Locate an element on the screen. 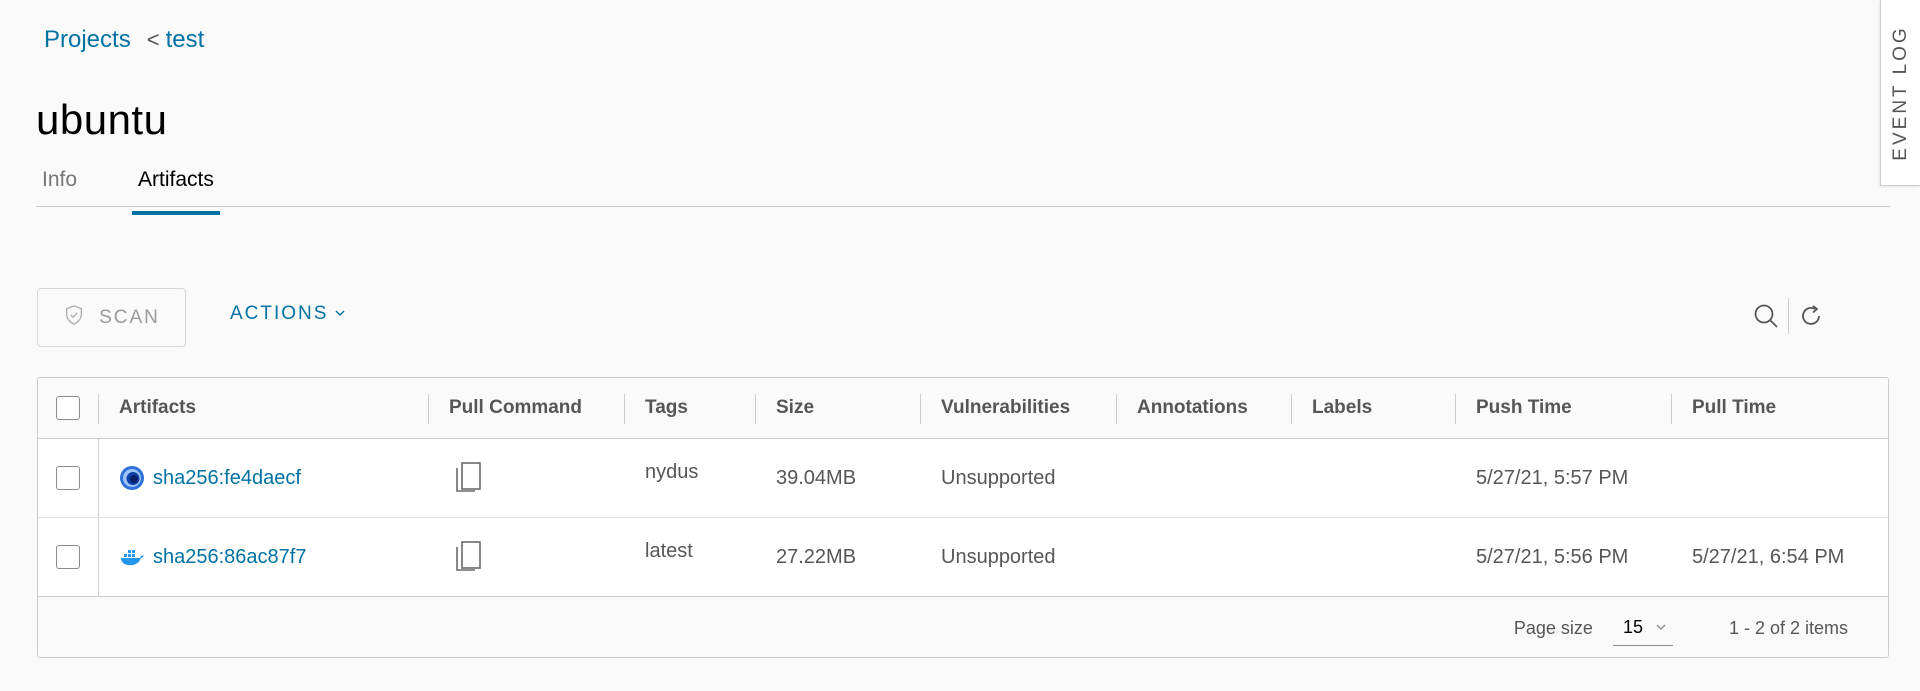 The width and height of the screenshot is (1920, 691). column-header-vulnerabilities: Vulnerabilities is located at coordinates (1019, 408).